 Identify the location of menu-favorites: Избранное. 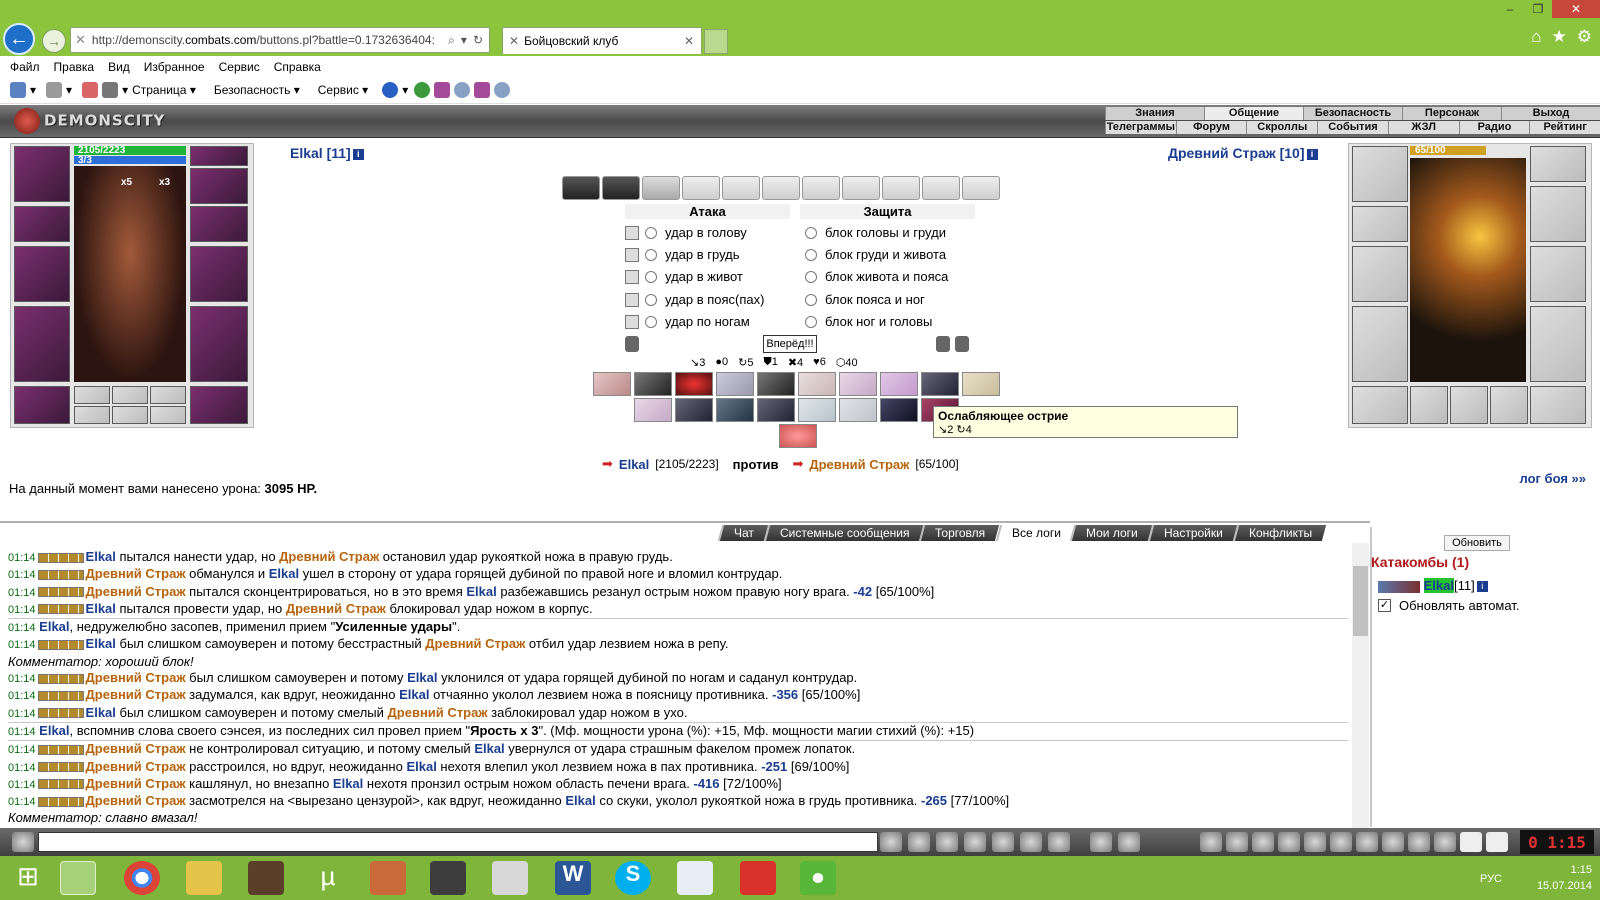
(174, 67).